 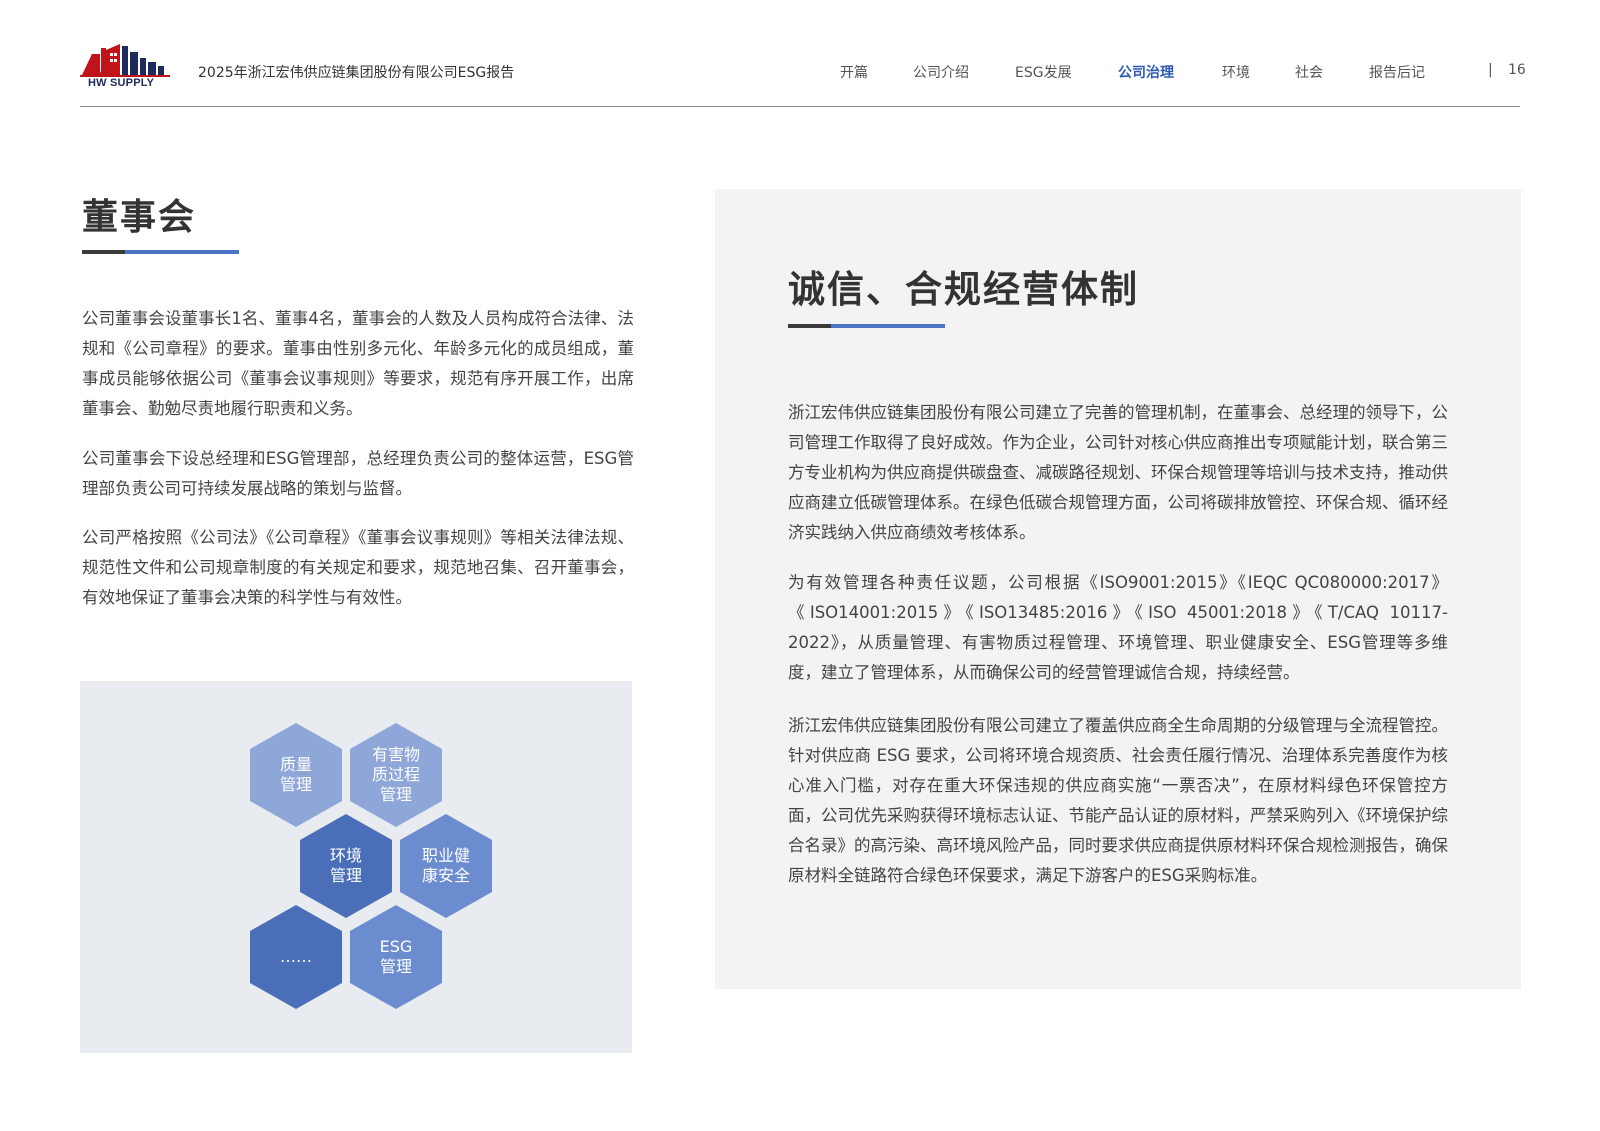 What do you see at coordinates (941, 72) in the screenshot?
I see `nav-item-company-intro: 公司介绍` at bounding box center [941, 72].